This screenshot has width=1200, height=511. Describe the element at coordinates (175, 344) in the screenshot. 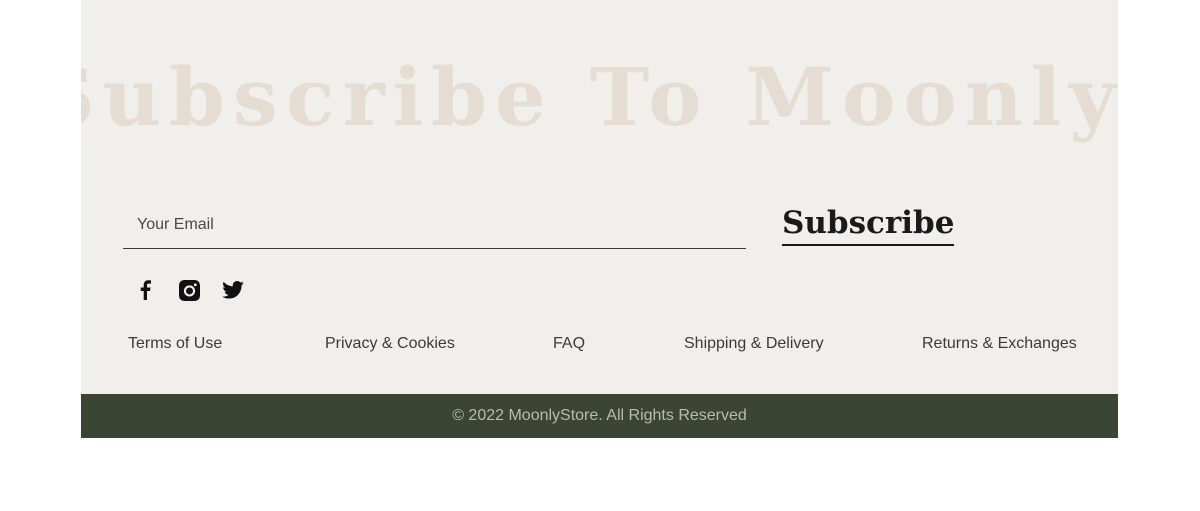

I see `terms-of-use-link: Terms of Use` at that location.